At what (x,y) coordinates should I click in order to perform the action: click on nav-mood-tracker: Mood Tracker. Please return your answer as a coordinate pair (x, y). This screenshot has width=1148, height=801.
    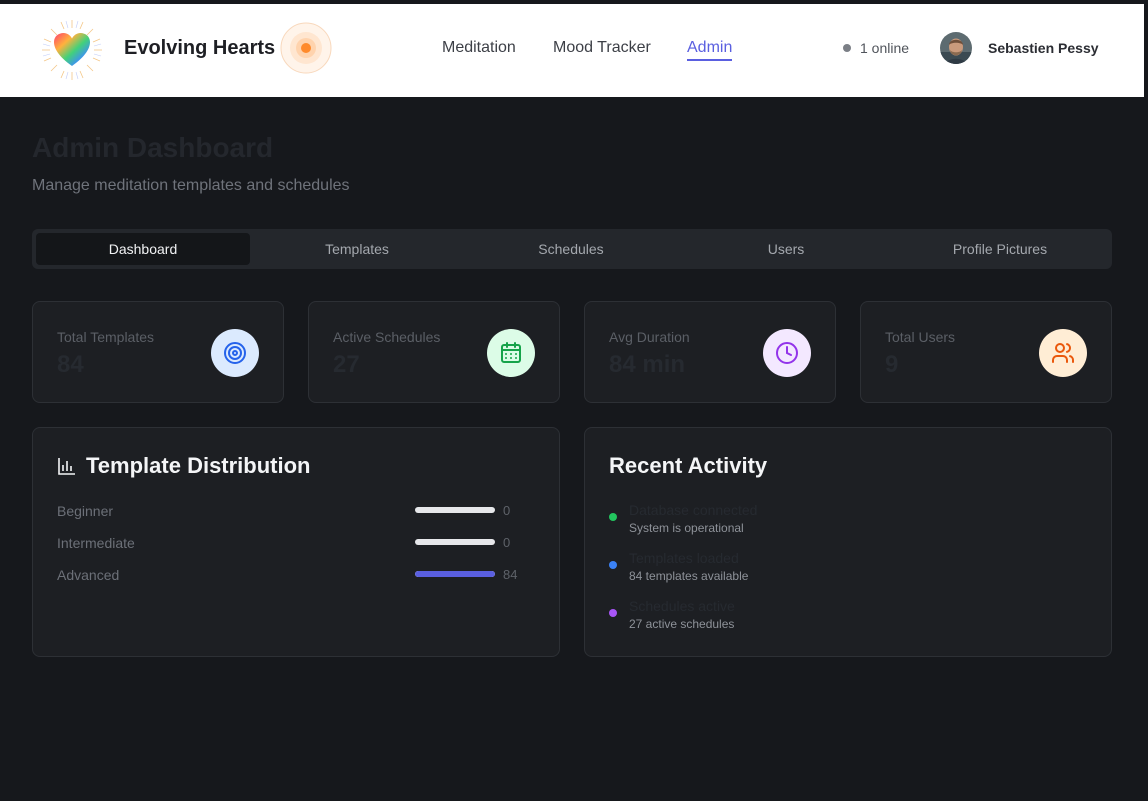
    Looking at the image, I should click on (602, 48).